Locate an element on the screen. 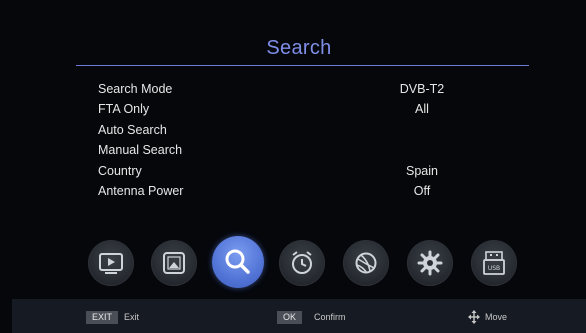  exit-label: Exit is located at coordinates (132, 317).